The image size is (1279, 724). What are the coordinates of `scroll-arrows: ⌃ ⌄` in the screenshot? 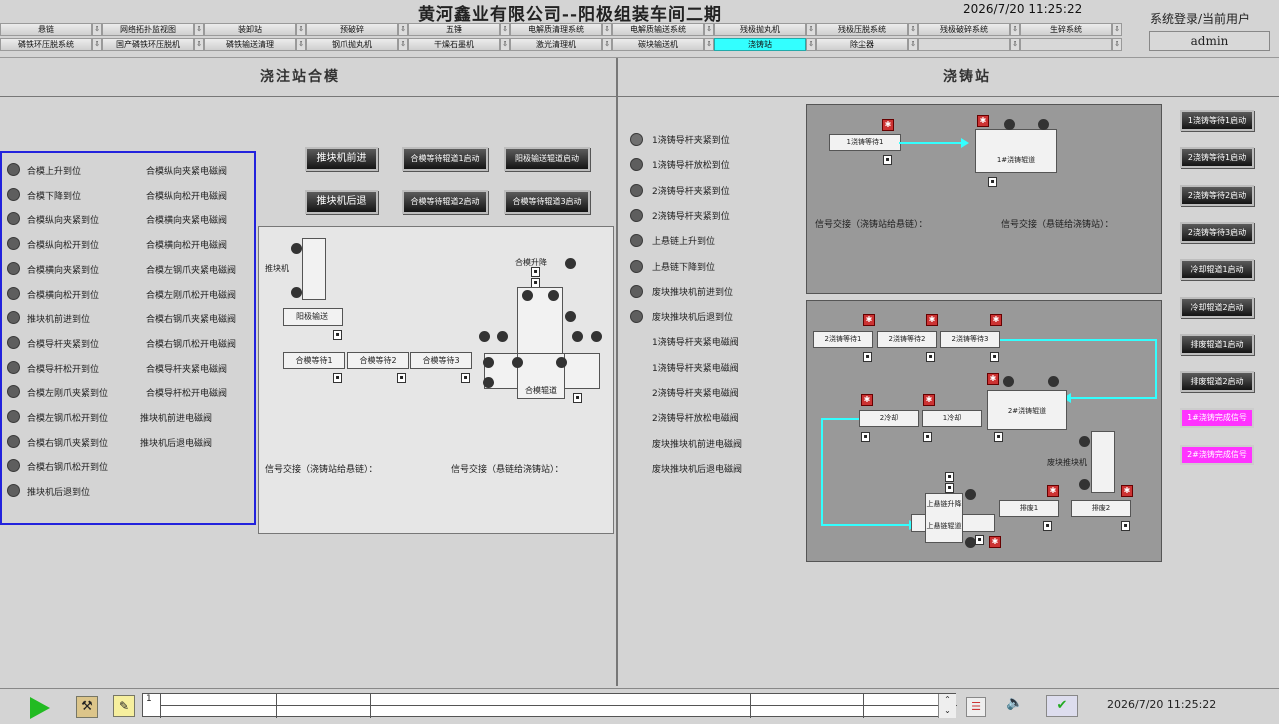 It's located at (947, 706).